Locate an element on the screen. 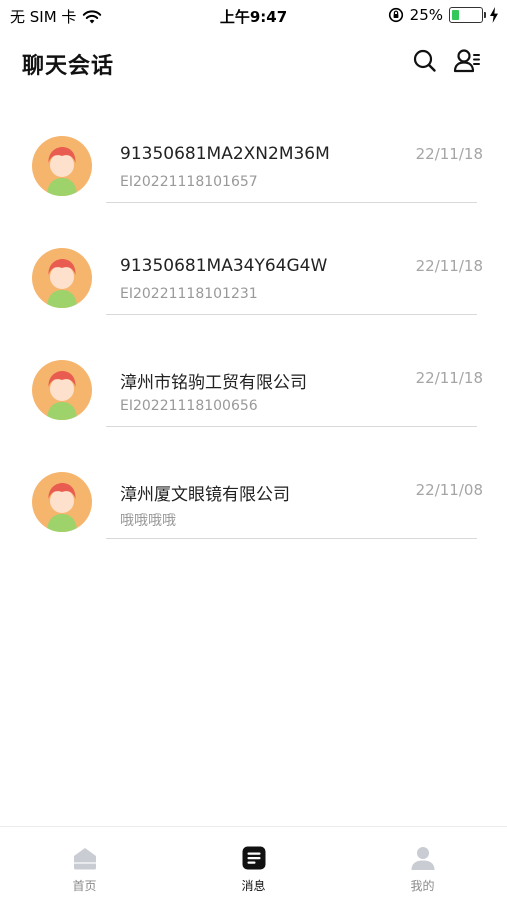 The image size is (507, 900). tab-bar: 首页 消息 我的 is located at coordinates (253, 863).